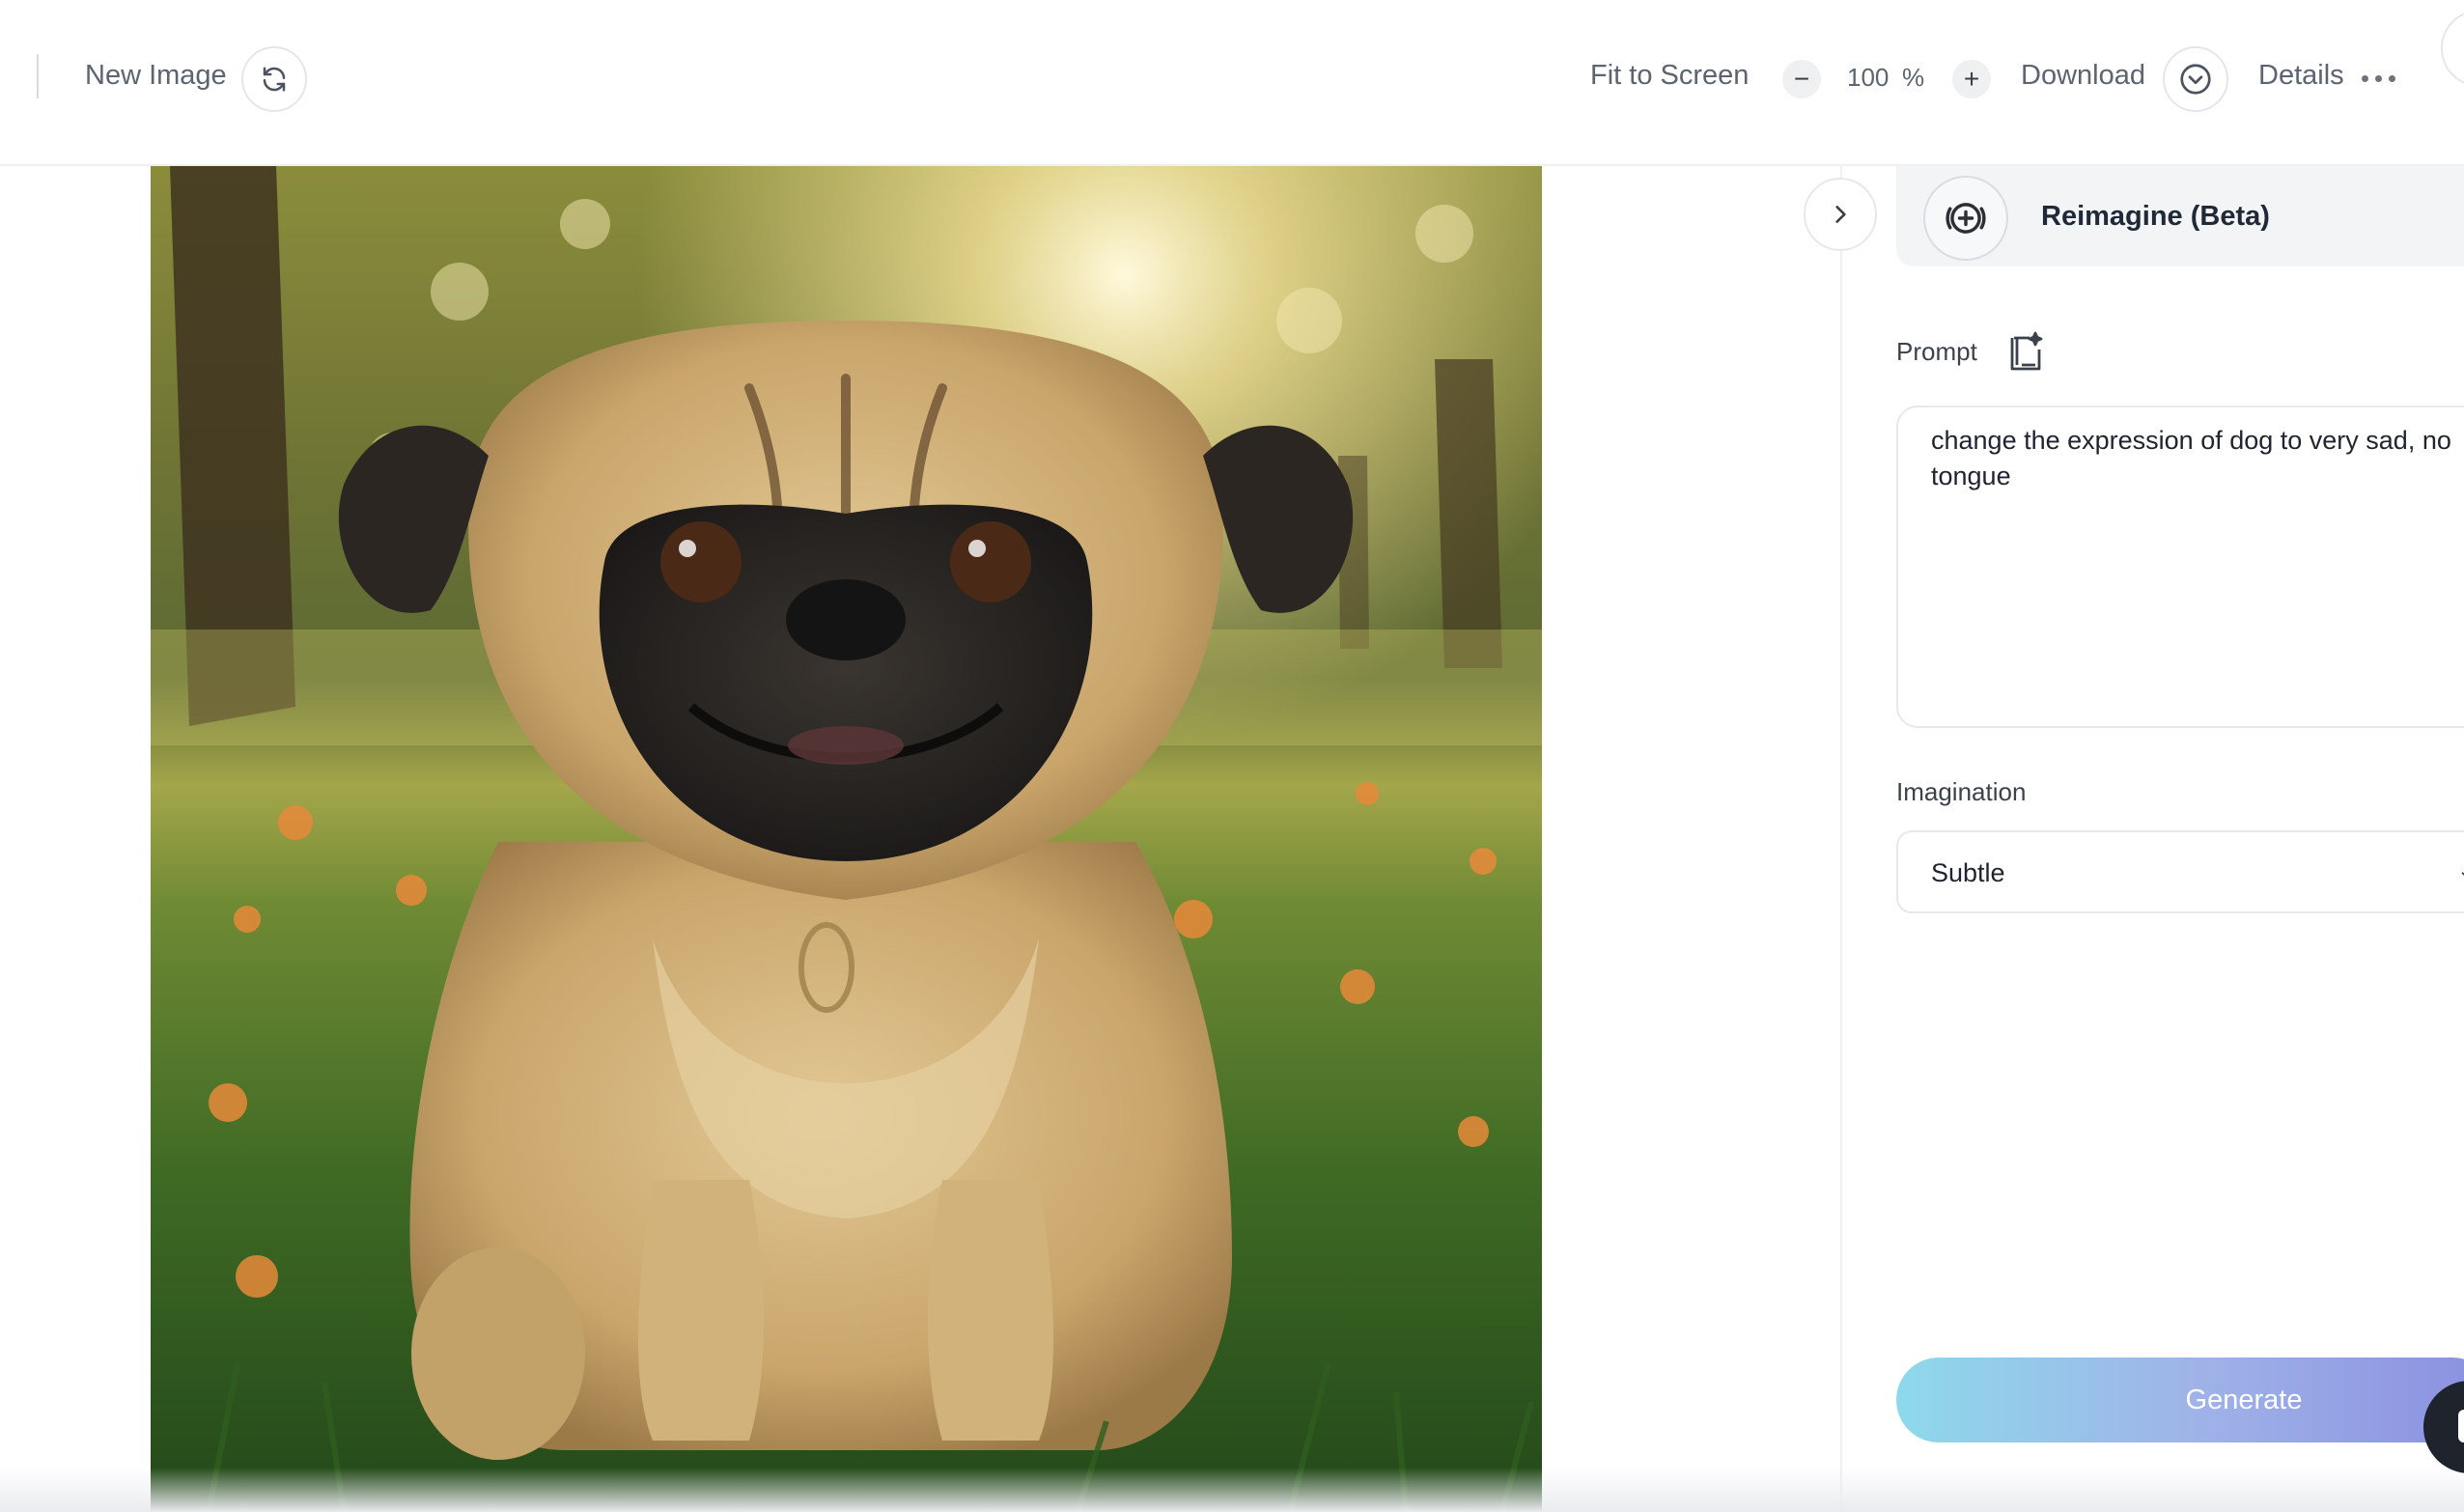 The height and width of the screenshot is (1512, 2464). Describe the element at coordinates (1914, 78) in the screenshot. I see `zoom-unit: %` at that location.